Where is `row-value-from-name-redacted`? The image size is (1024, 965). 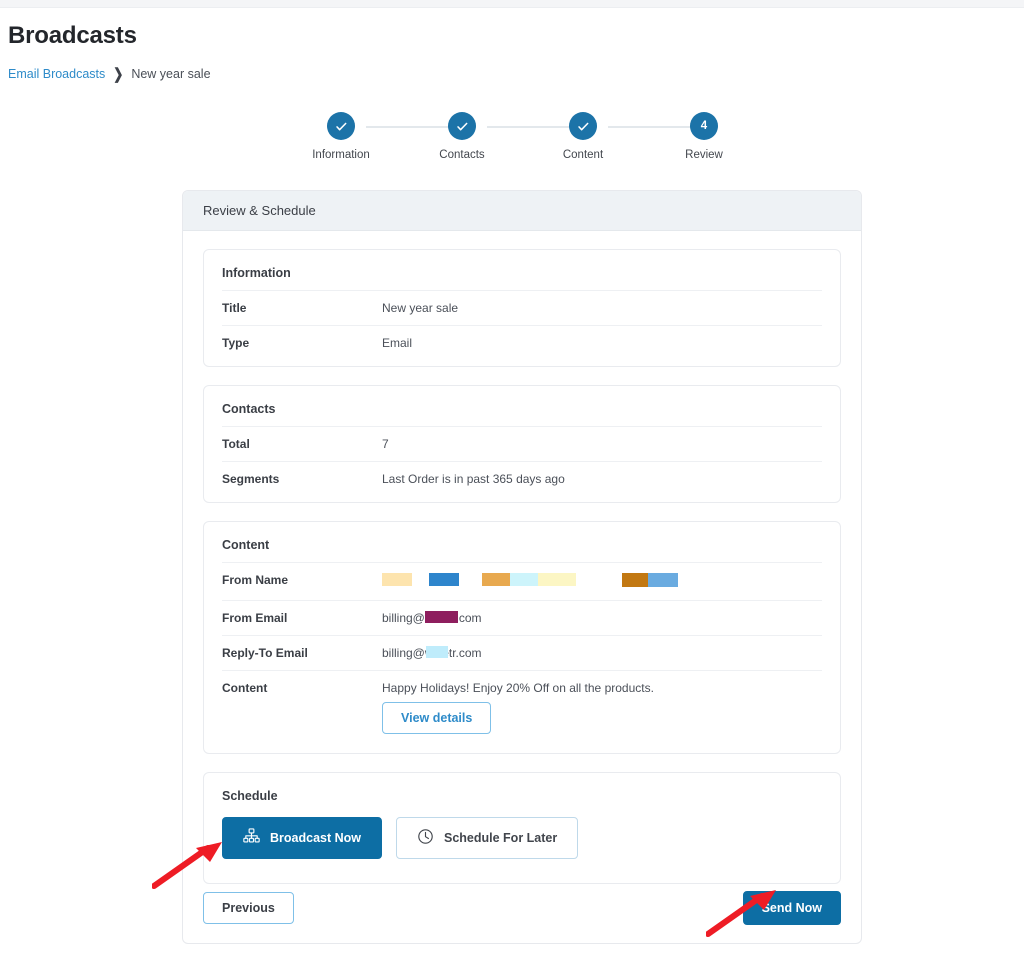 row-value-from-name-redacted is located at coordinates (532, 581).